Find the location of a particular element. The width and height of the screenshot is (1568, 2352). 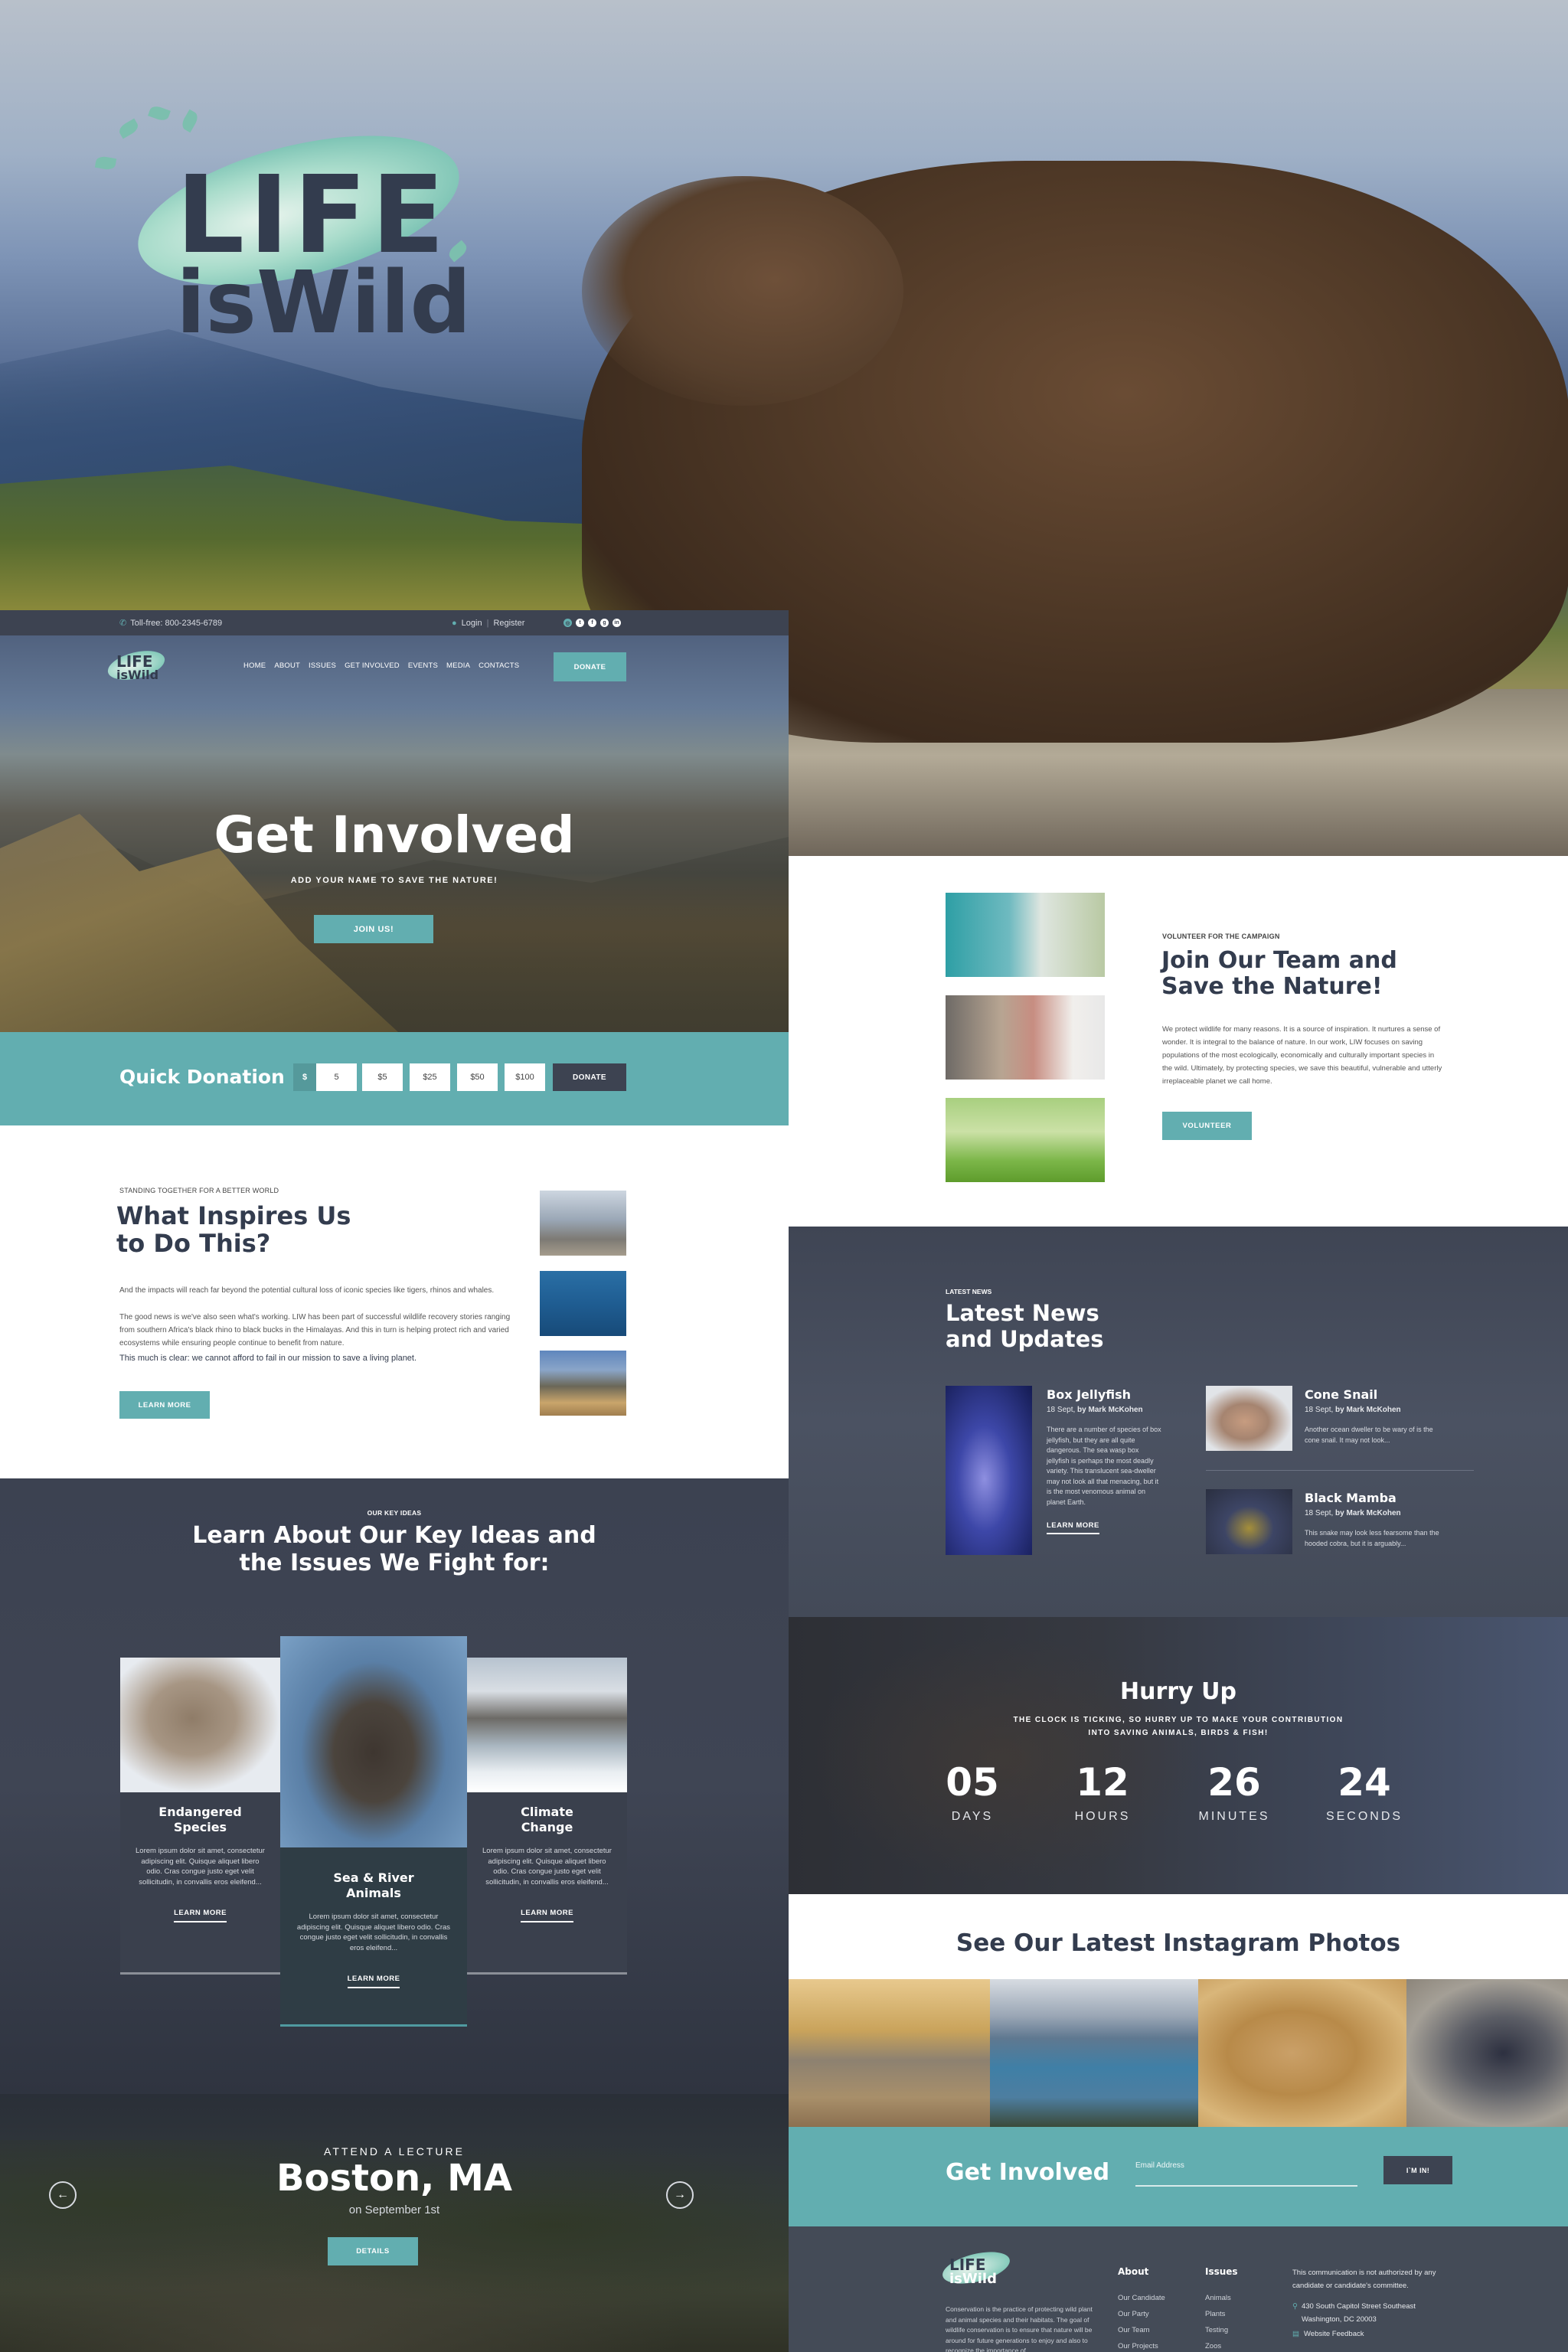

preset-100-button: $100 is located at coordinates (525, 1077).